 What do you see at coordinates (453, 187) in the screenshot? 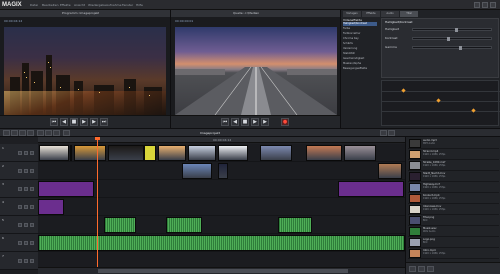
I see `media-pool-item: Highway.mxf 1920 x 1080, 25fps` at bounding box center [453, 187].